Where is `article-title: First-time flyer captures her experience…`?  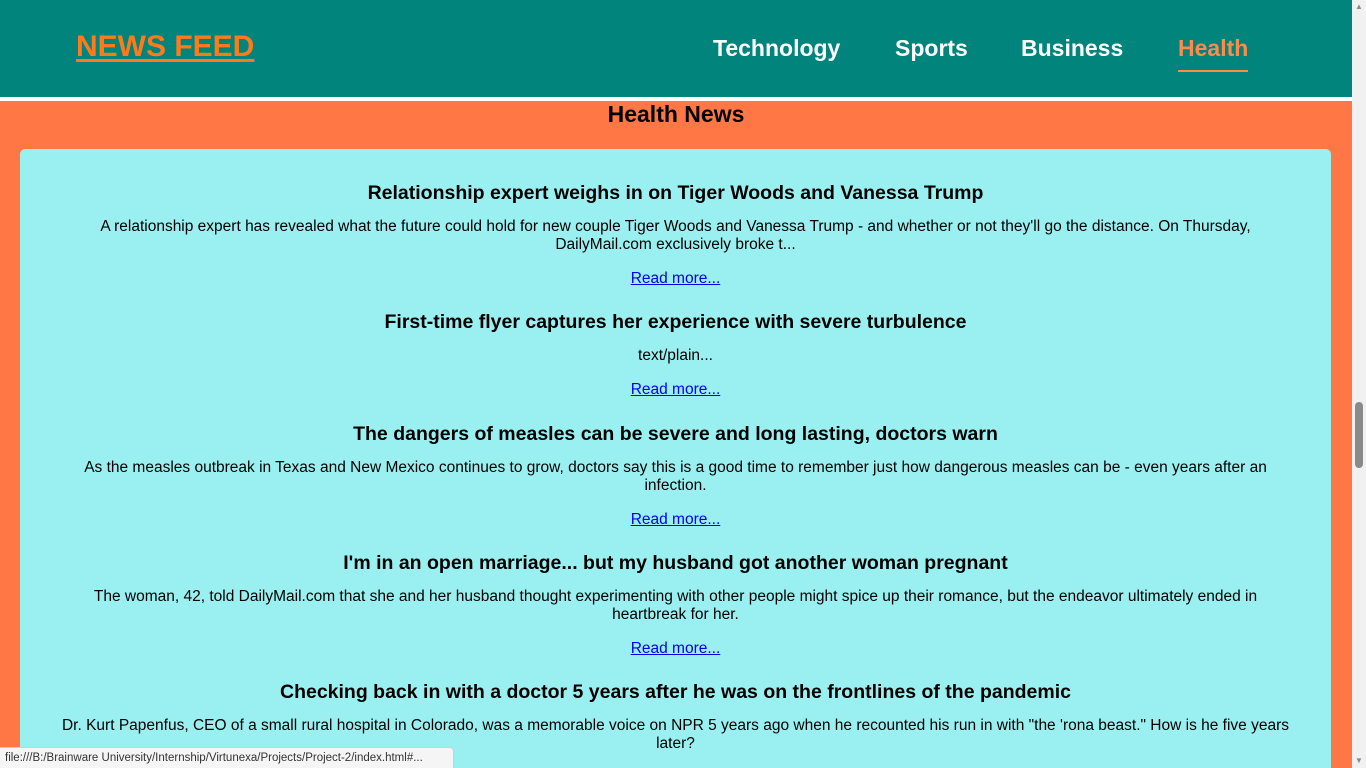
article-title: First-time flyer captures her experience… is located at coordinates (675, 322).